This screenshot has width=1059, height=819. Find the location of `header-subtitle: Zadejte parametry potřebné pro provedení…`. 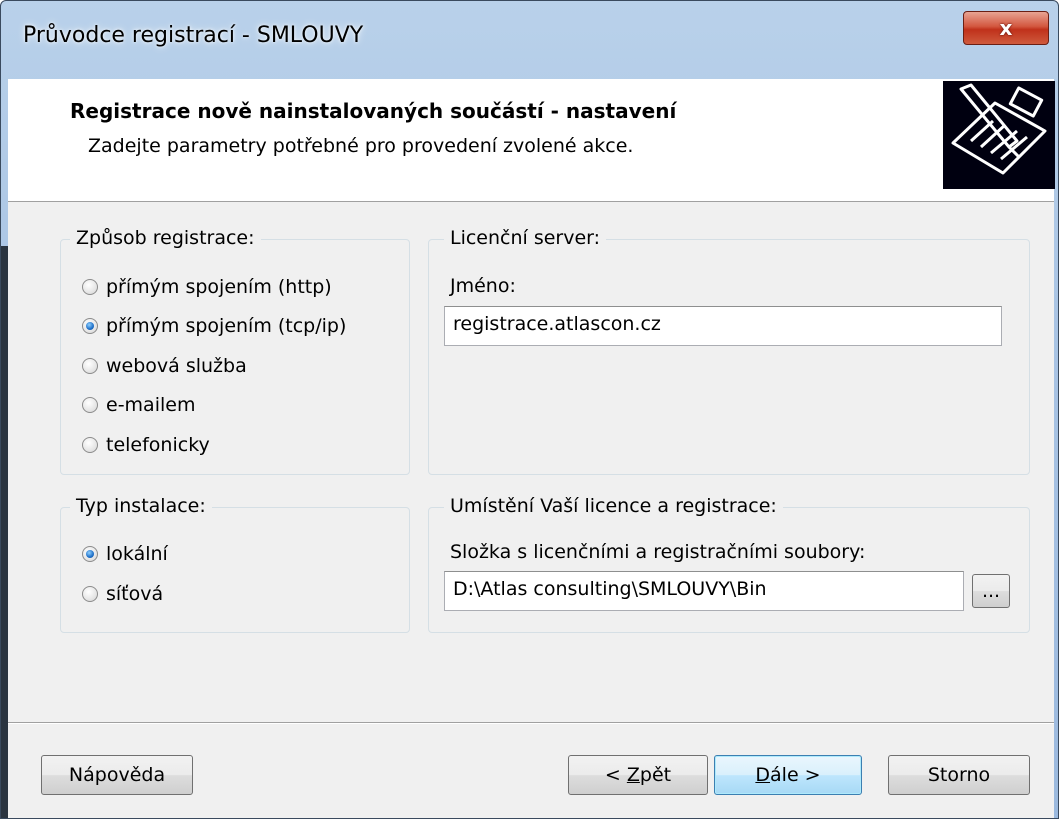

header-subtitle: Zadejte parametry potřebné pro provedení… is located at coordinates (361, 146).